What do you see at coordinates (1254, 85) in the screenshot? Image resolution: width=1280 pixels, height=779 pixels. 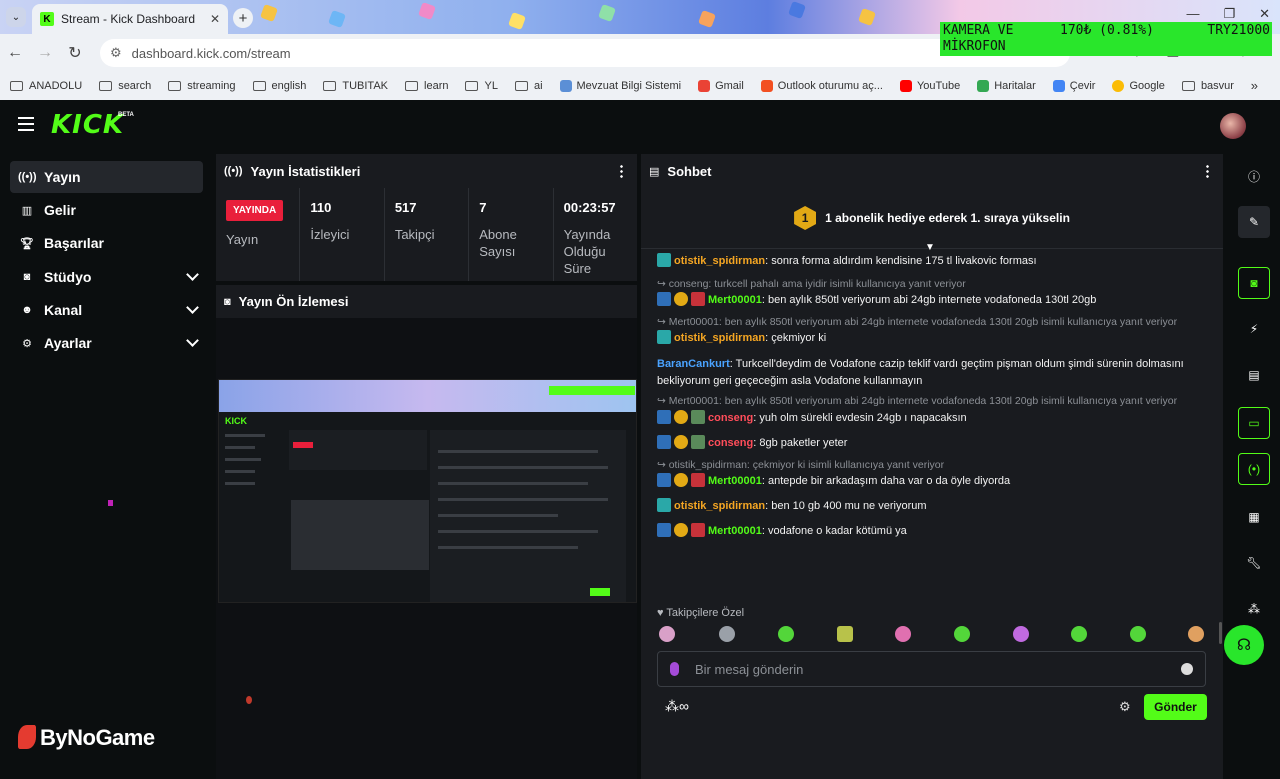 I see `more-bookmarks-icon: »` at bounding box center [1254, 85].